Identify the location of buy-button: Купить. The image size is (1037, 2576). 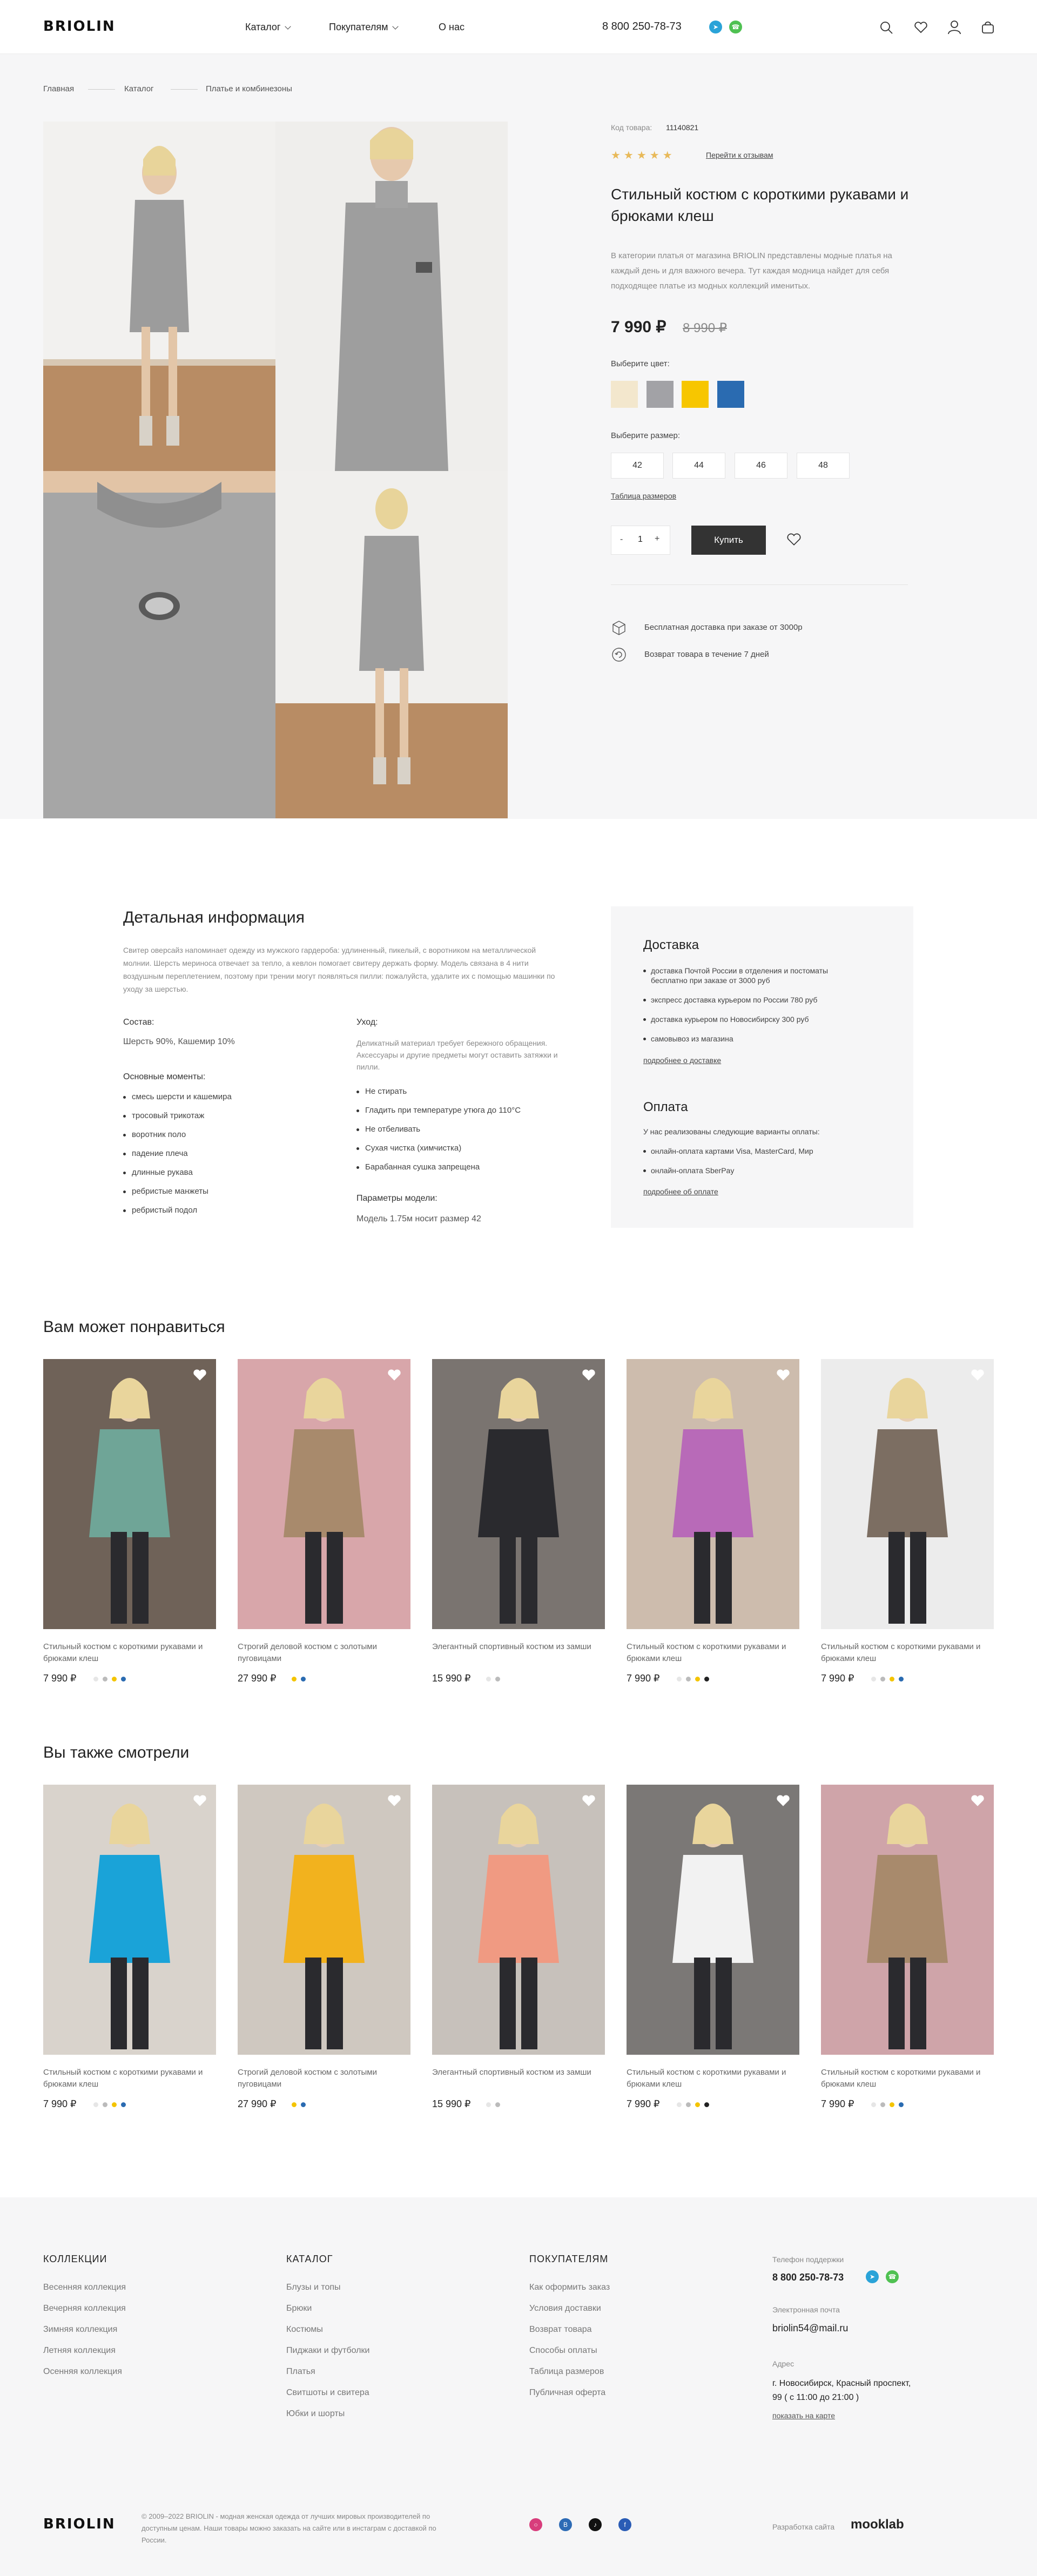
(729, 540).